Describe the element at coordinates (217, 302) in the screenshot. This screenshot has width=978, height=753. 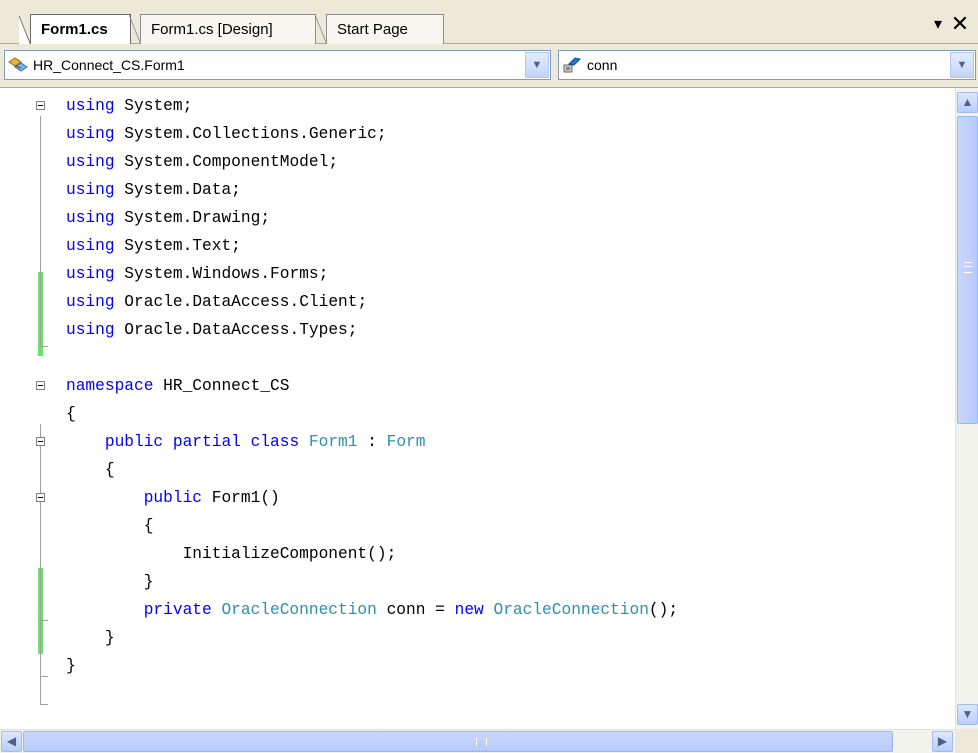
I see `code-line: using Oracle.DataAccess.Client;` at that location.